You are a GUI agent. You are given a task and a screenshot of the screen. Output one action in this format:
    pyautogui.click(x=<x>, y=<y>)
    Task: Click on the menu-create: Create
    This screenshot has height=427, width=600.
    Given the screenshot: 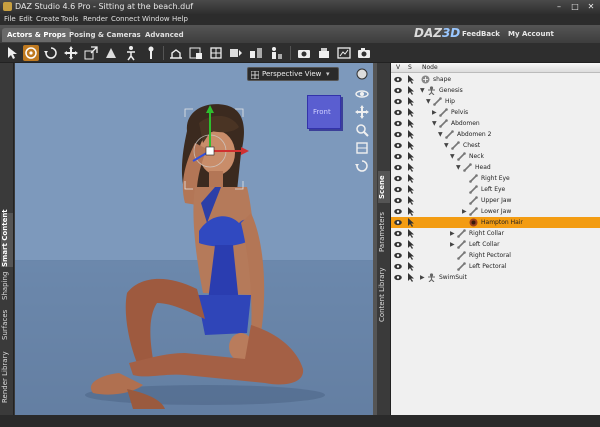 What is the action you would take?
    pyautogui.click(x=47, y=19)
    